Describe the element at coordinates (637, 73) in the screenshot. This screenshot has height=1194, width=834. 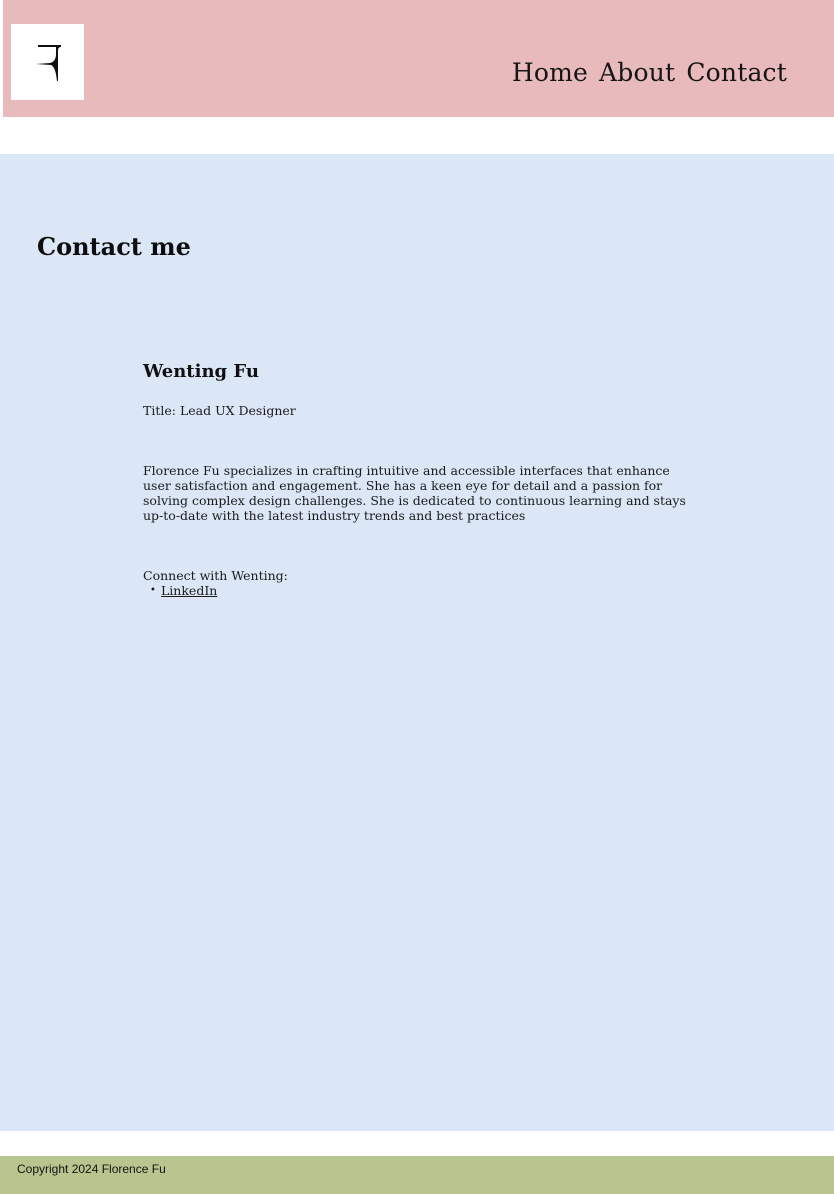
I see `nav-about-link: About` at that location.